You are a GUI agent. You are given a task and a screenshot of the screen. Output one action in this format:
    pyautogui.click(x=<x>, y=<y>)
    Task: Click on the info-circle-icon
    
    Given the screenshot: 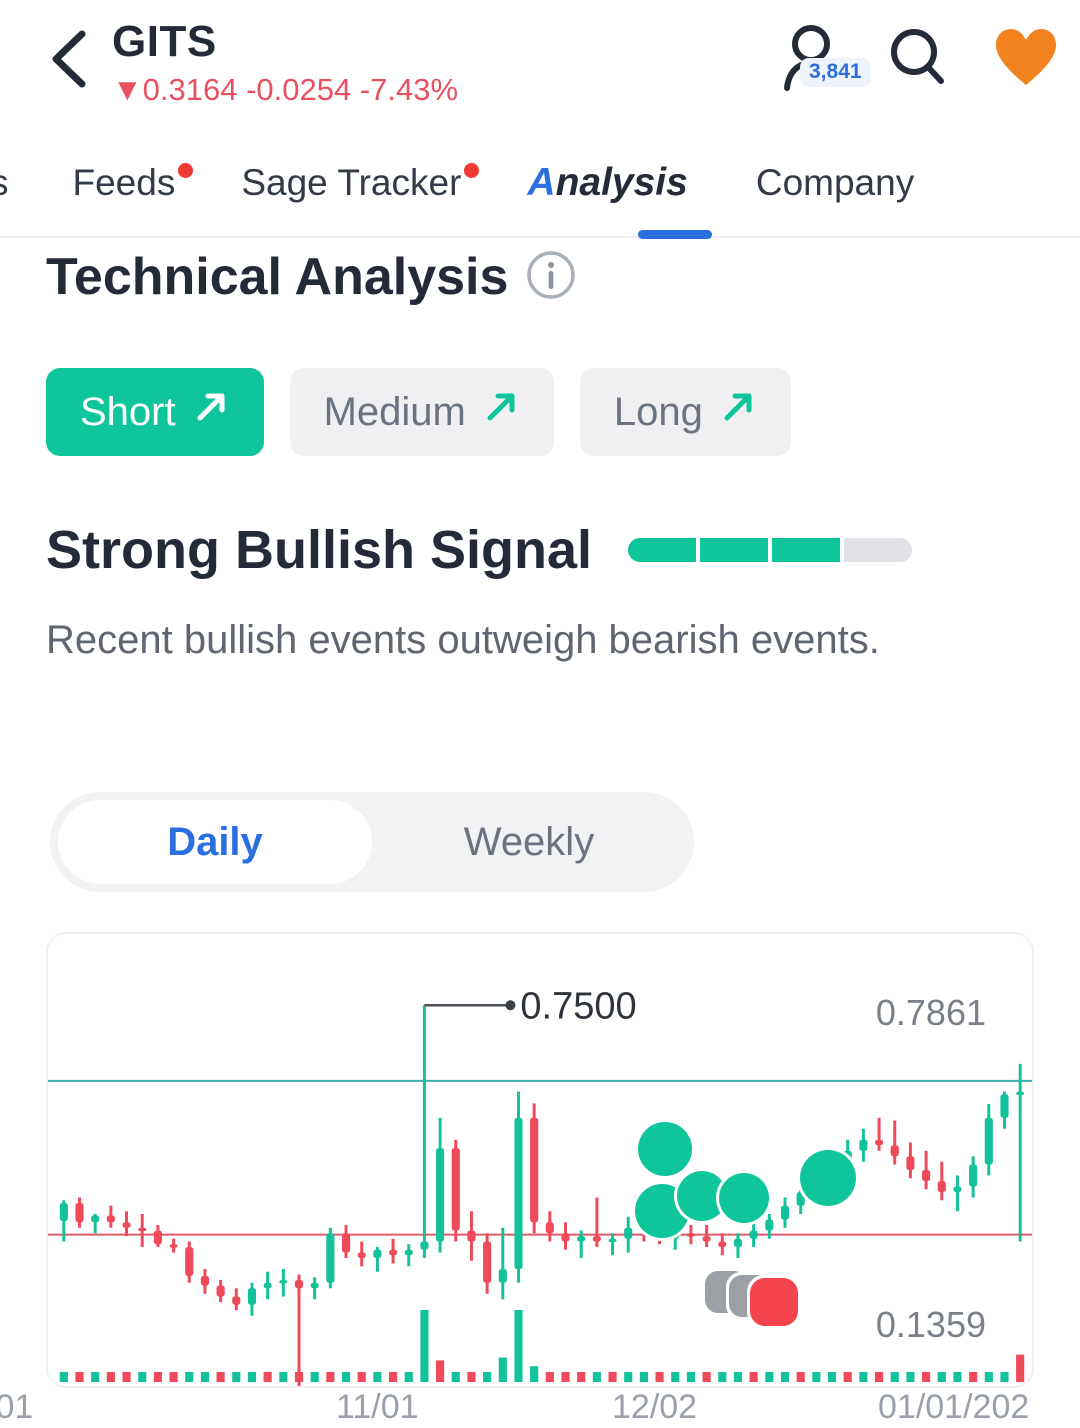 What is the action you would take?
    pyautogui.click(x=551, y=277)
    